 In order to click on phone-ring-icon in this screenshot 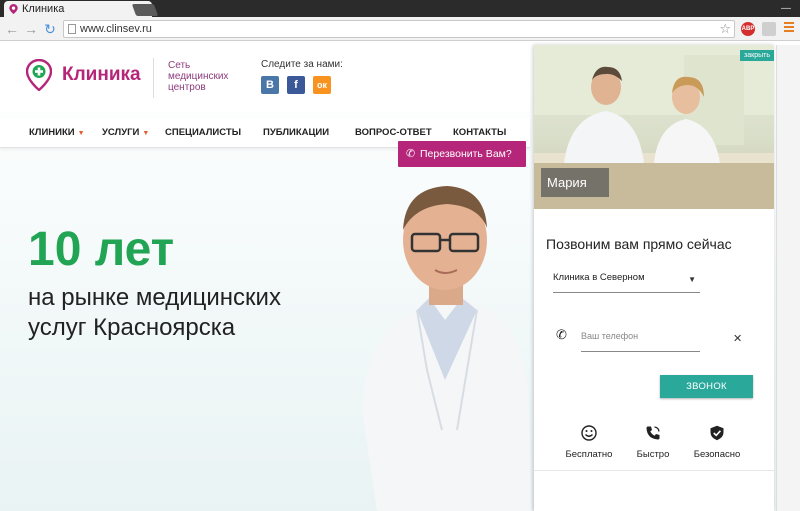, I will do `click(653, 433)`.